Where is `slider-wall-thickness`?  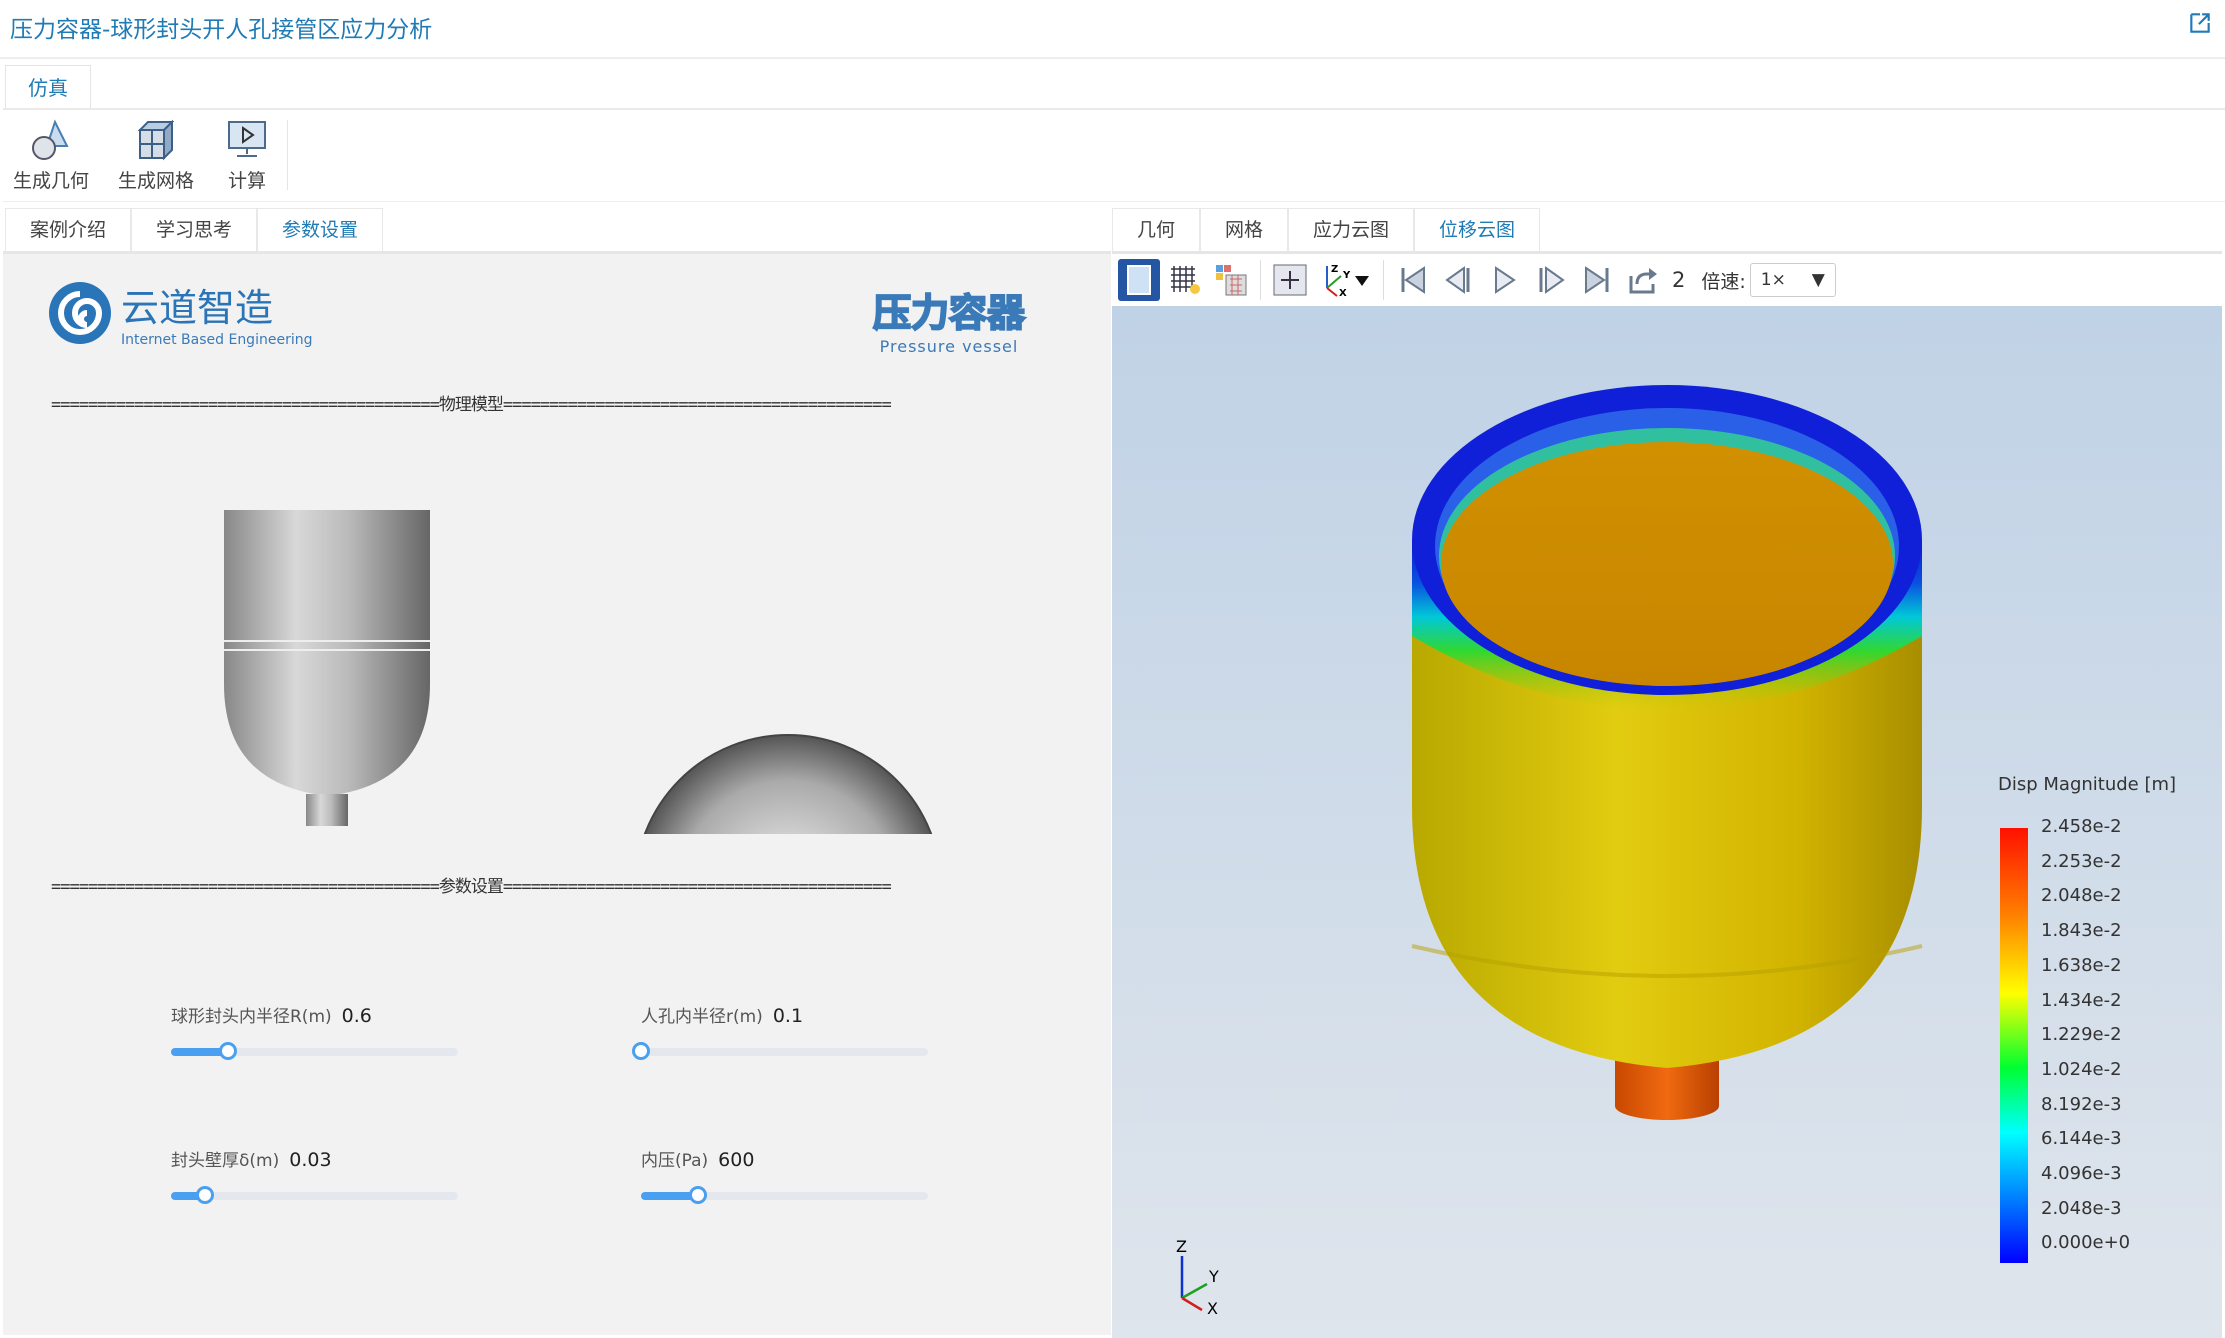
slider-wall-thickness is located at coordinates (314, 1195).